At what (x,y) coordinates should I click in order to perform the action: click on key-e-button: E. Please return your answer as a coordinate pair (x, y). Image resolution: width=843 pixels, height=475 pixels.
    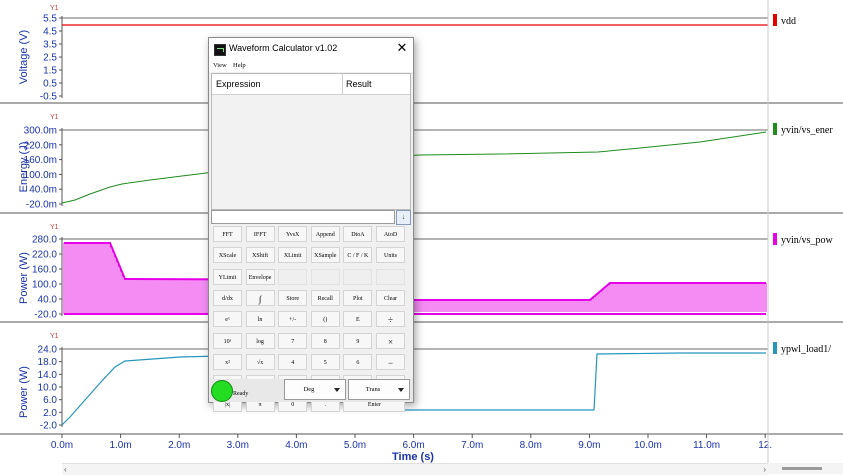
    Looking at the image, I should click on (358, 319).